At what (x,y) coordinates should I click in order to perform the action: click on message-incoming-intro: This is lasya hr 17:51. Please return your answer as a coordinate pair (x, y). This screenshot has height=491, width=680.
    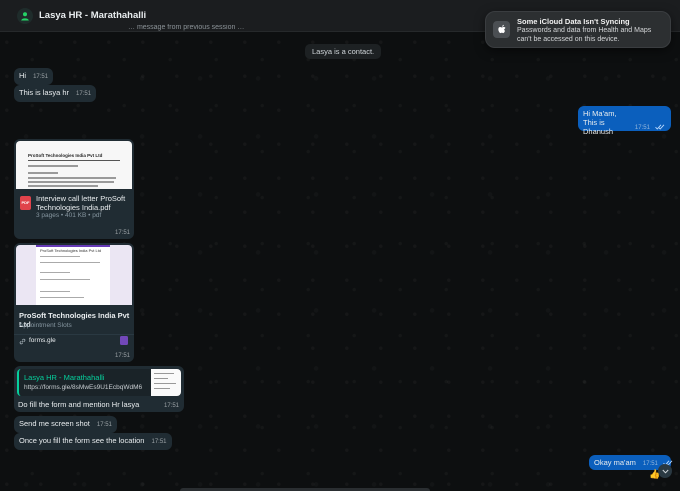
    Looking at the image, I should click on (55, 93).